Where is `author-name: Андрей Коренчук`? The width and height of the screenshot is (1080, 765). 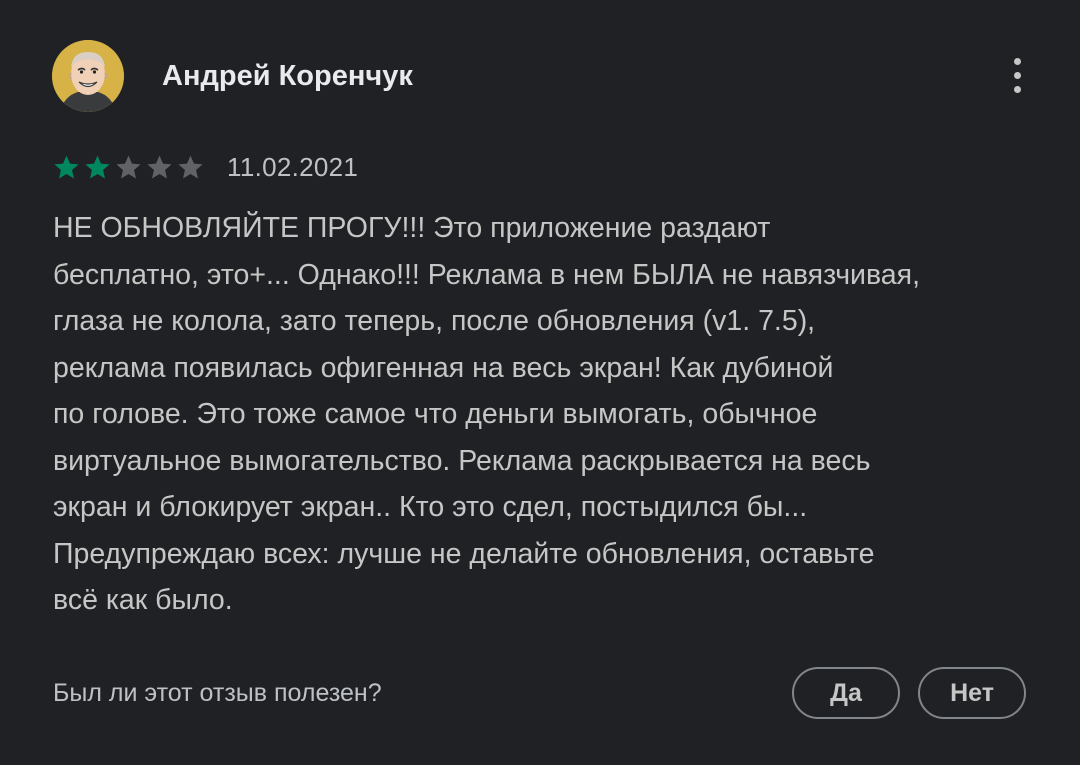
author-name: Андрей Коренчук is located at coordinates (287, 76).